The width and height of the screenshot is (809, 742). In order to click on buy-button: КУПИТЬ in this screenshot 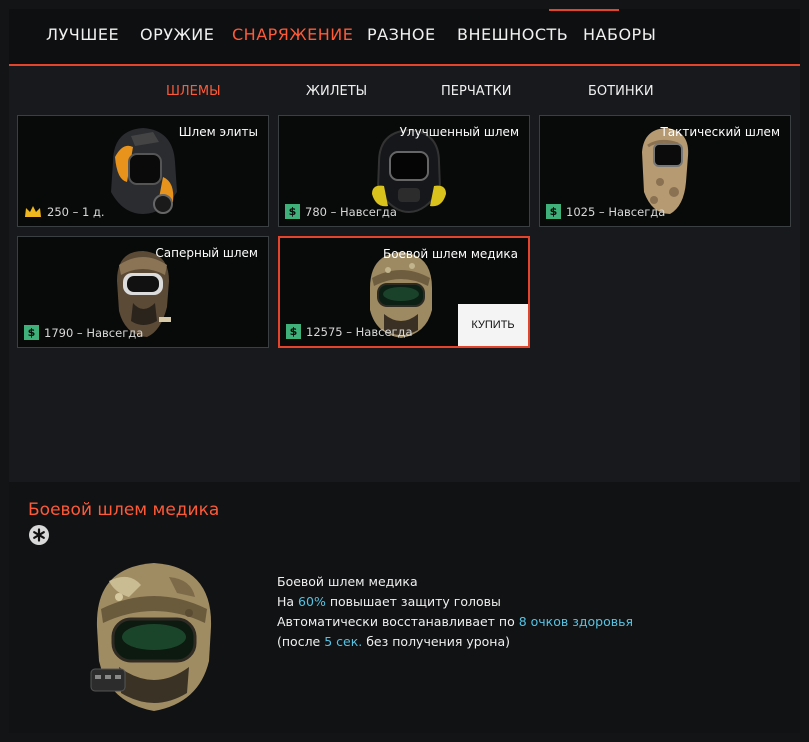, I will do `click(493, 325)`.